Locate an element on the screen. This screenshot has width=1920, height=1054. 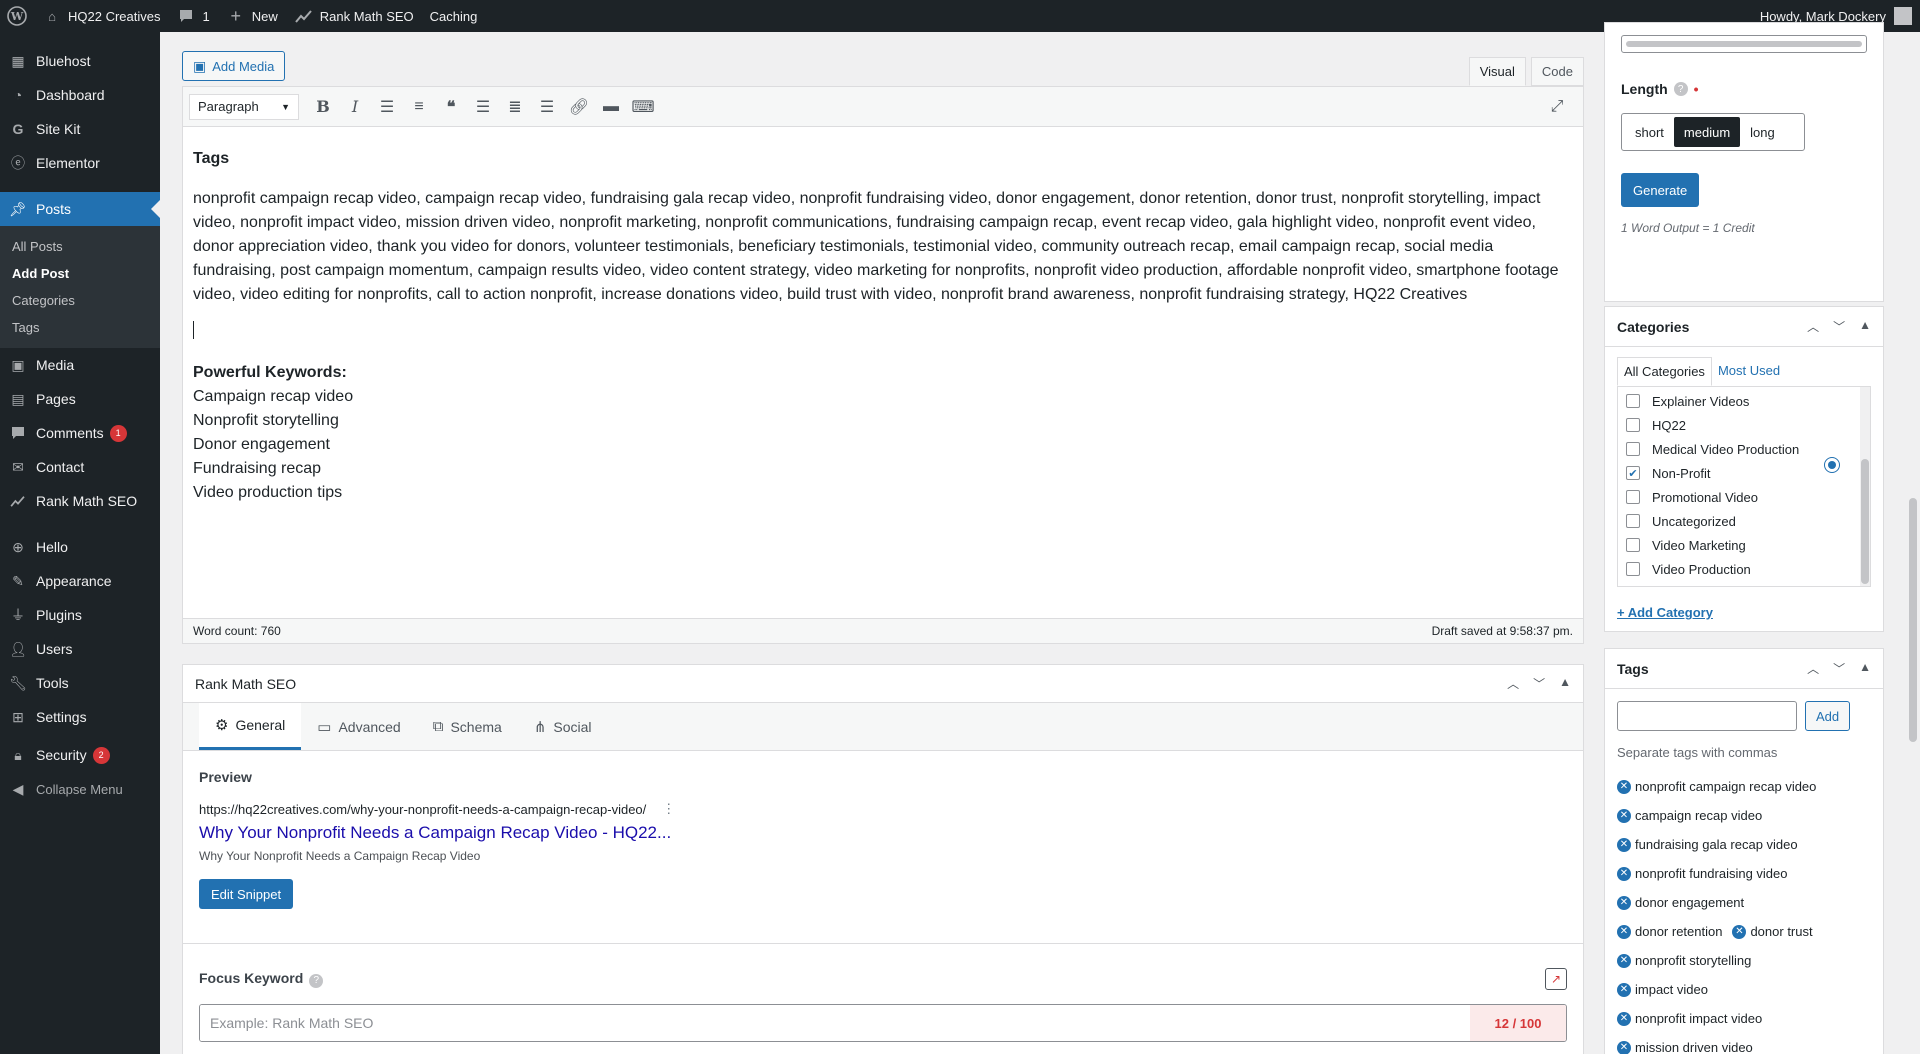
menu-item-sitekit: G Site Kit is located at coordinates (80, 129).